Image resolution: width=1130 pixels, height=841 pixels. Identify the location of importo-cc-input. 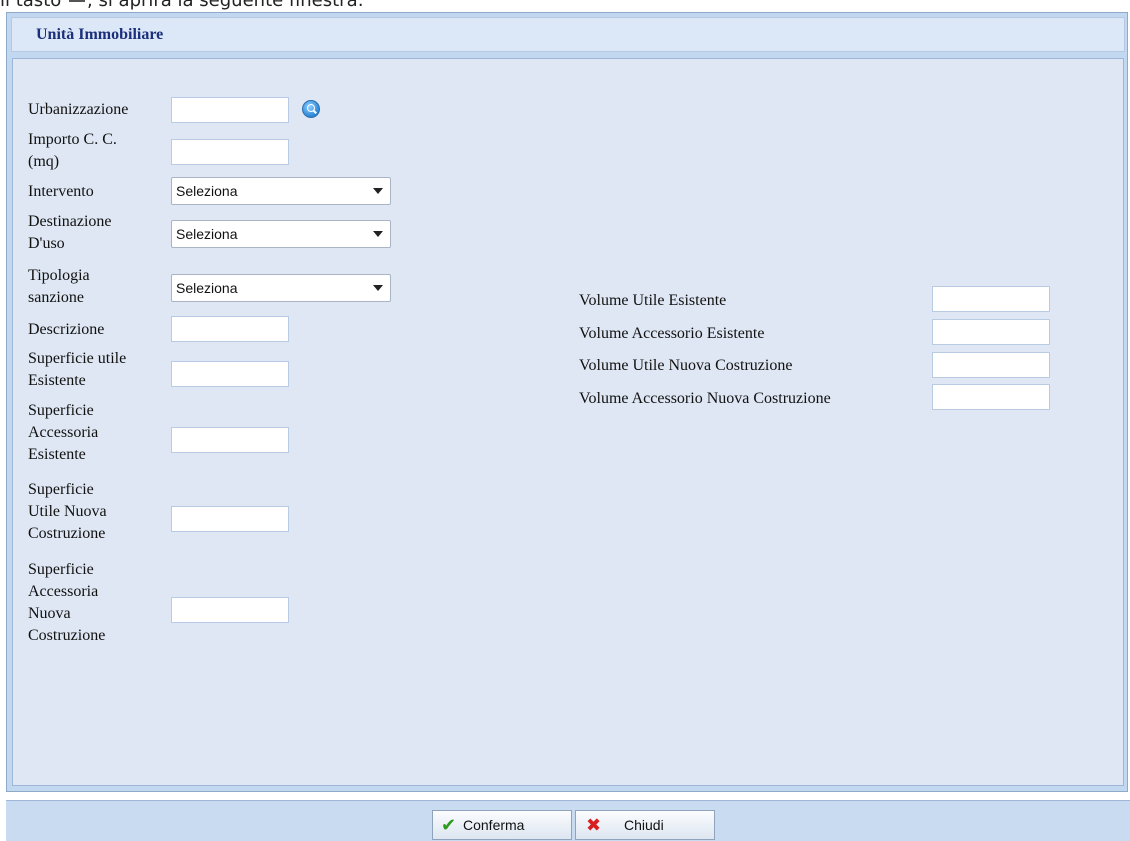
(230, 152).